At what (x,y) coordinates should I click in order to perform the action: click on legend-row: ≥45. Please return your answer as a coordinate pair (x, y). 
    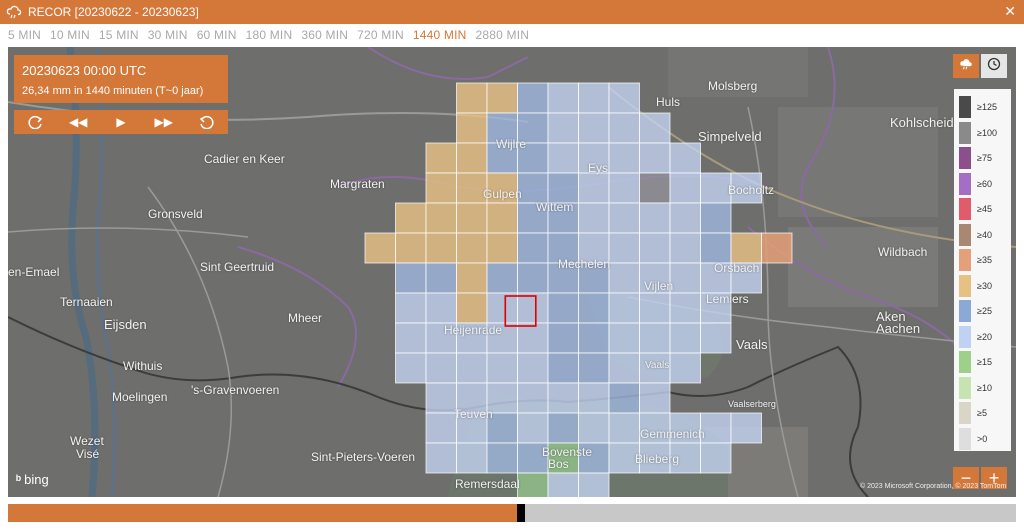
    Looking at the image, I should click on (984, 209).